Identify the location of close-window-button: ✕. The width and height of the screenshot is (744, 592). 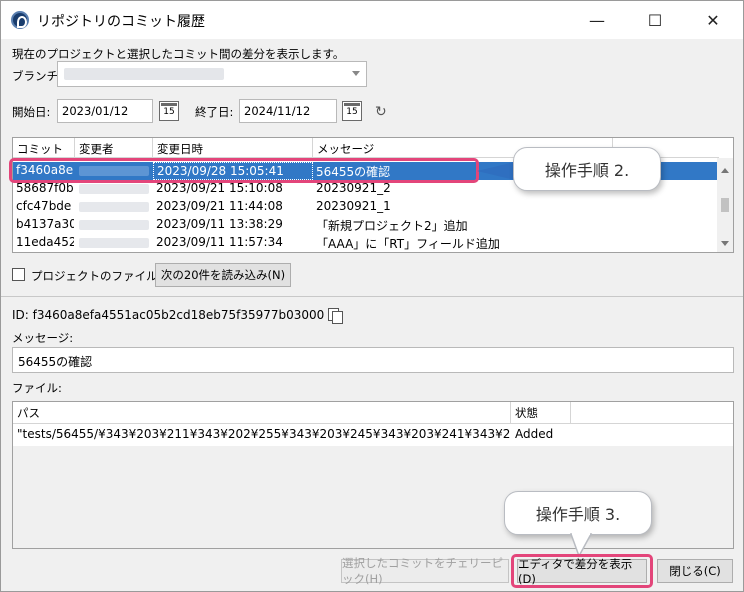
(713, 20).